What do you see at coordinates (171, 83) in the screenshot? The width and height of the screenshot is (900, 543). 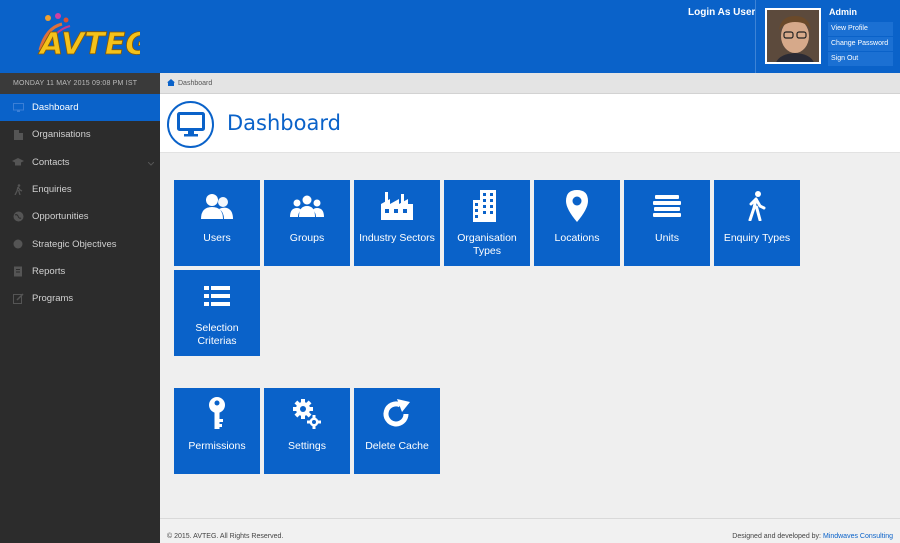 I see `home-icon` at bounding box center [171, 83].